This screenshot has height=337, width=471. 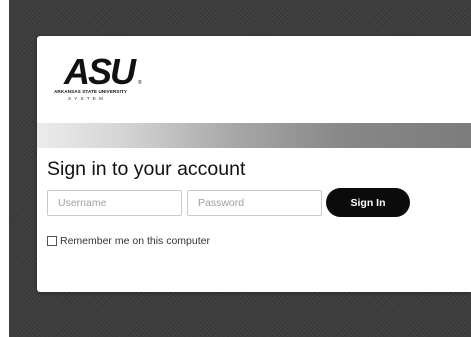 What do you see at coordinates (91, 91) in the screenshot?
I see `logo-subtitle: ARKANSAS STATE UNIVERSITY` at bounding box center [91, 91].